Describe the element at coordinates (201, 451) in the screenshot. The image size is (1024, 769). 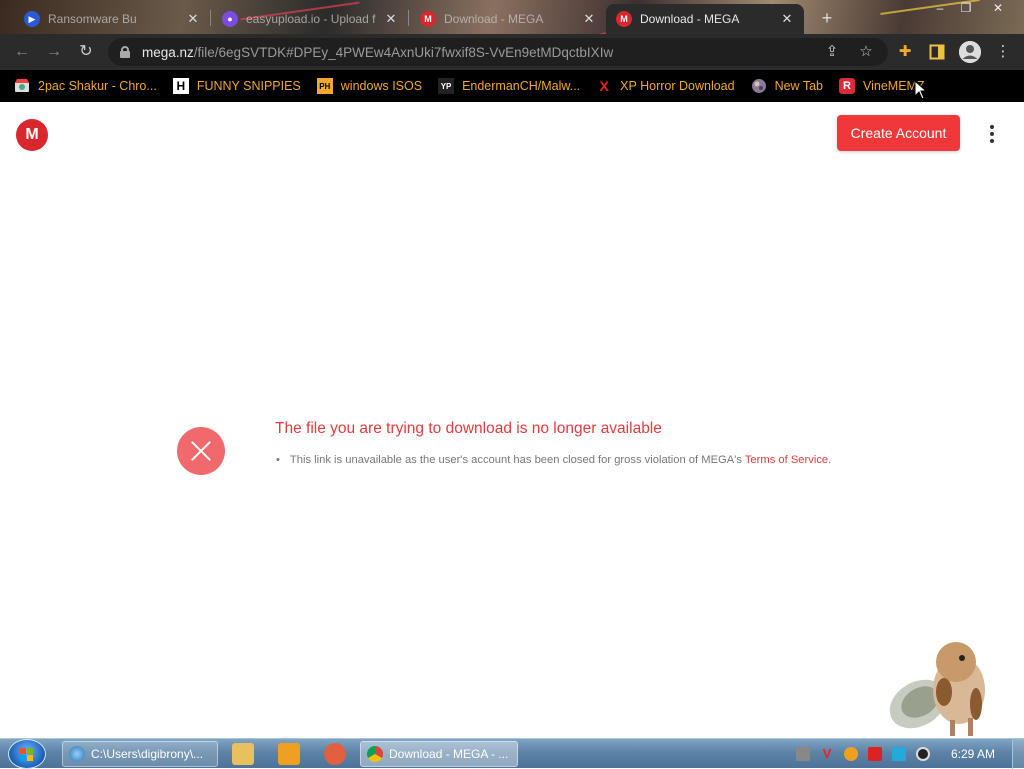
I see `error-x-icon` at that location.